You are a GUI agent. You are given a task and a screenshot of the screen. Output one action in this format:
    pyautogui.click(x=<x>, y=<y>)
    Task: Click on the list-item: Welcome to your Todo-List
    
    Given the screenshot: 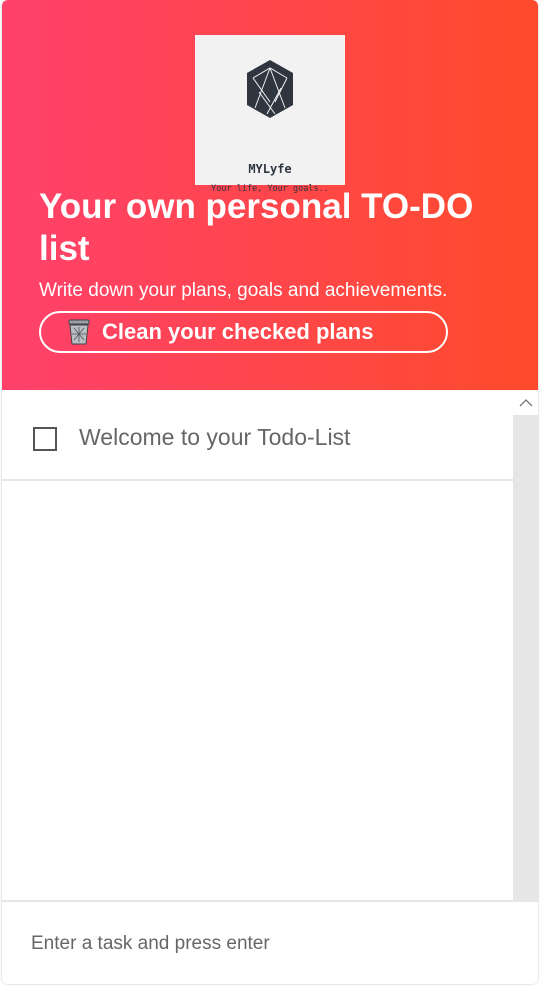 What is the action you would take?
    pyautogui.click(x=257, y=435)
    